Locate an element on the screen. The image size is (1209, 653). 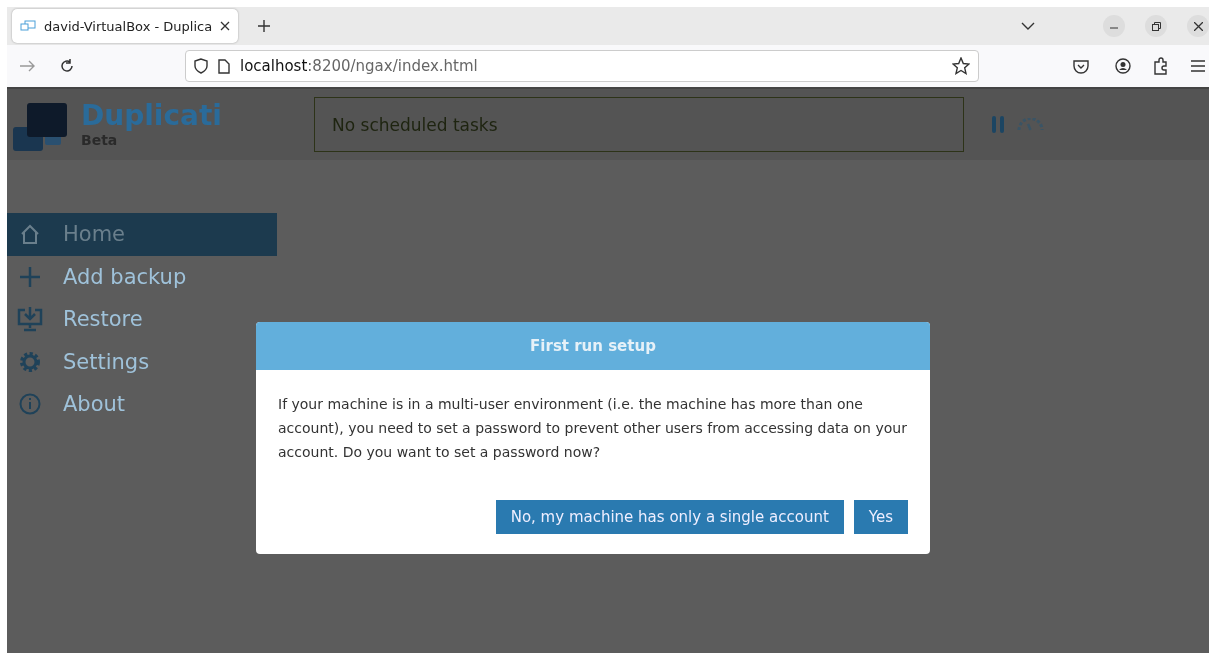
address-bar: localhost:8200/ngax/index.html is located at coordinates (582, 66).